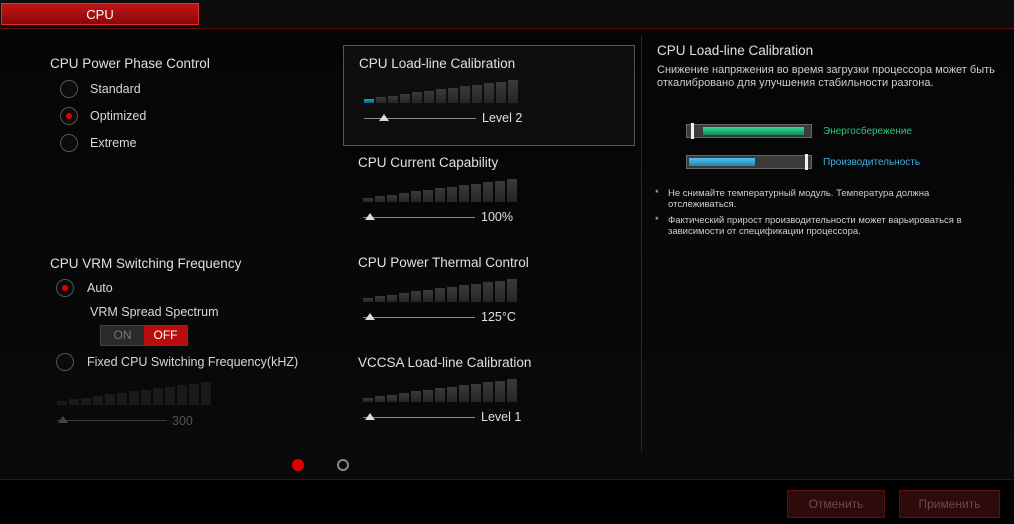 This screenshot has width=1014, height=524. What do you see at coordinates (100, 14) in the screenshot?
I see `tab-cpu: CPU` at bounding box center [100, 14].